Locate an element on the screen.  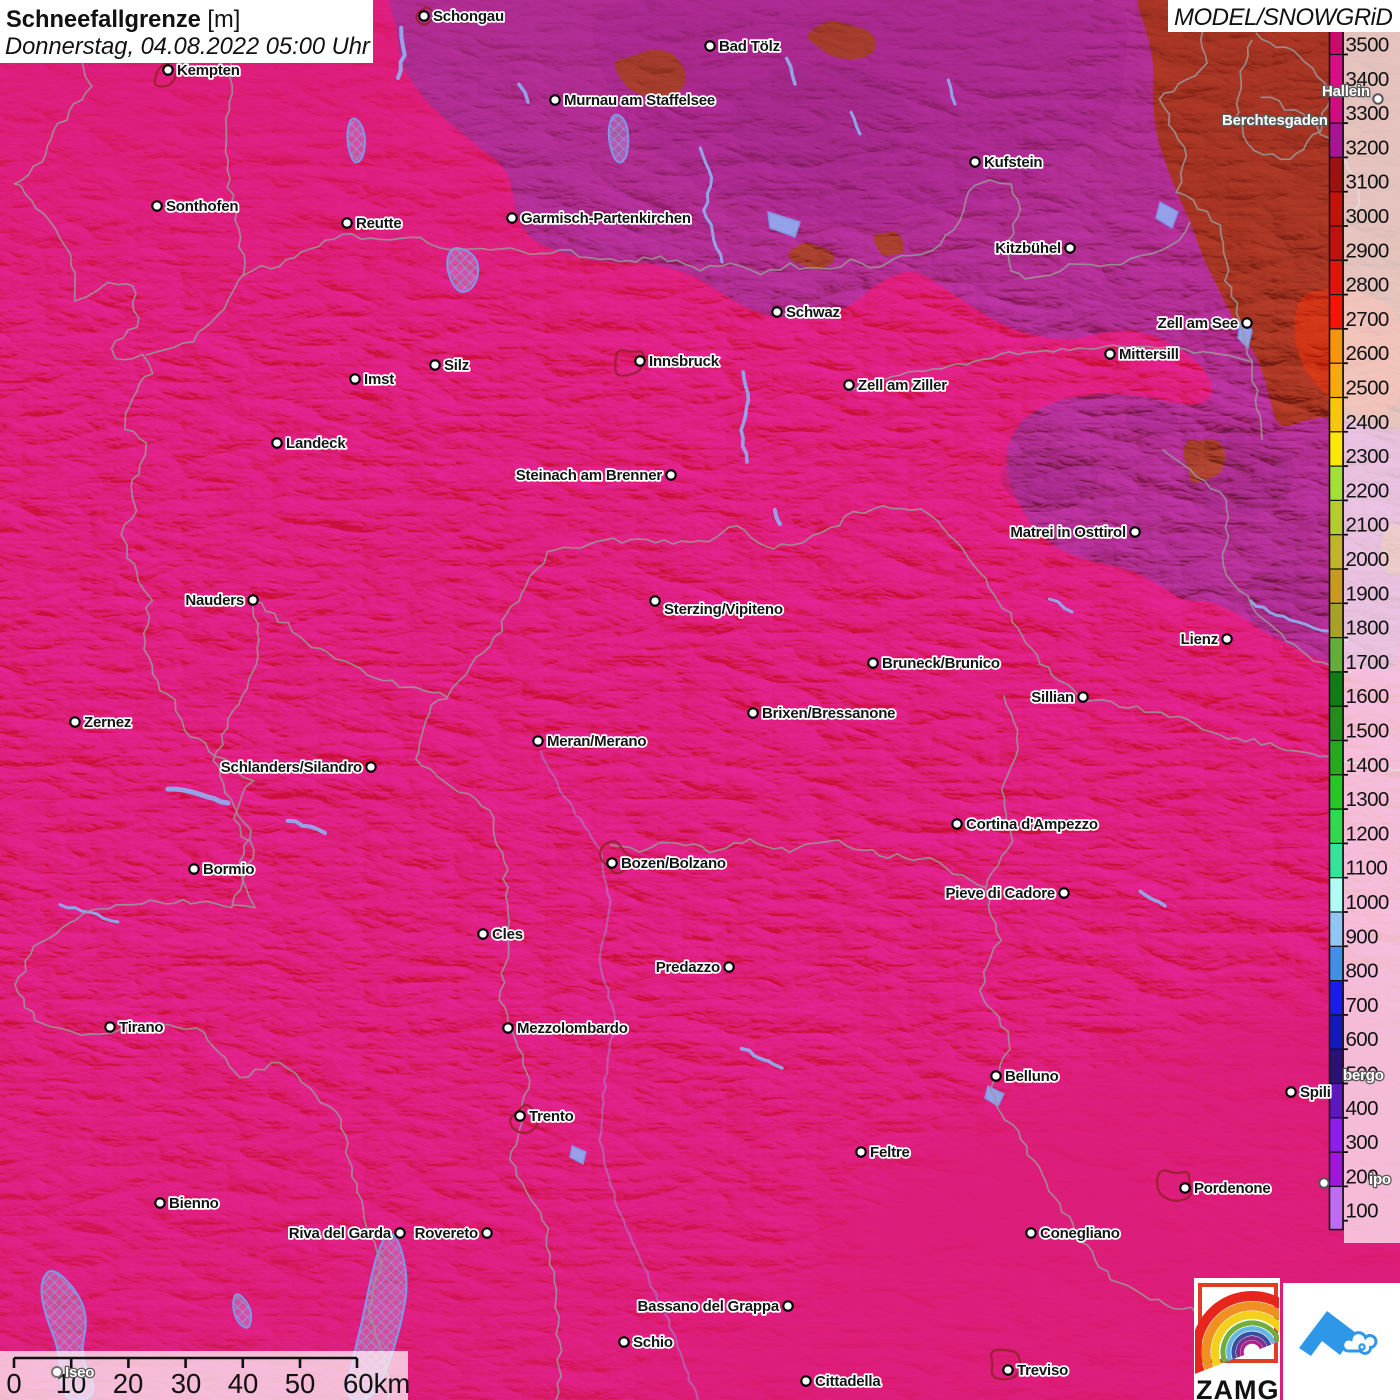
svg-text: Predazzo is located at coordinates (688, 967).